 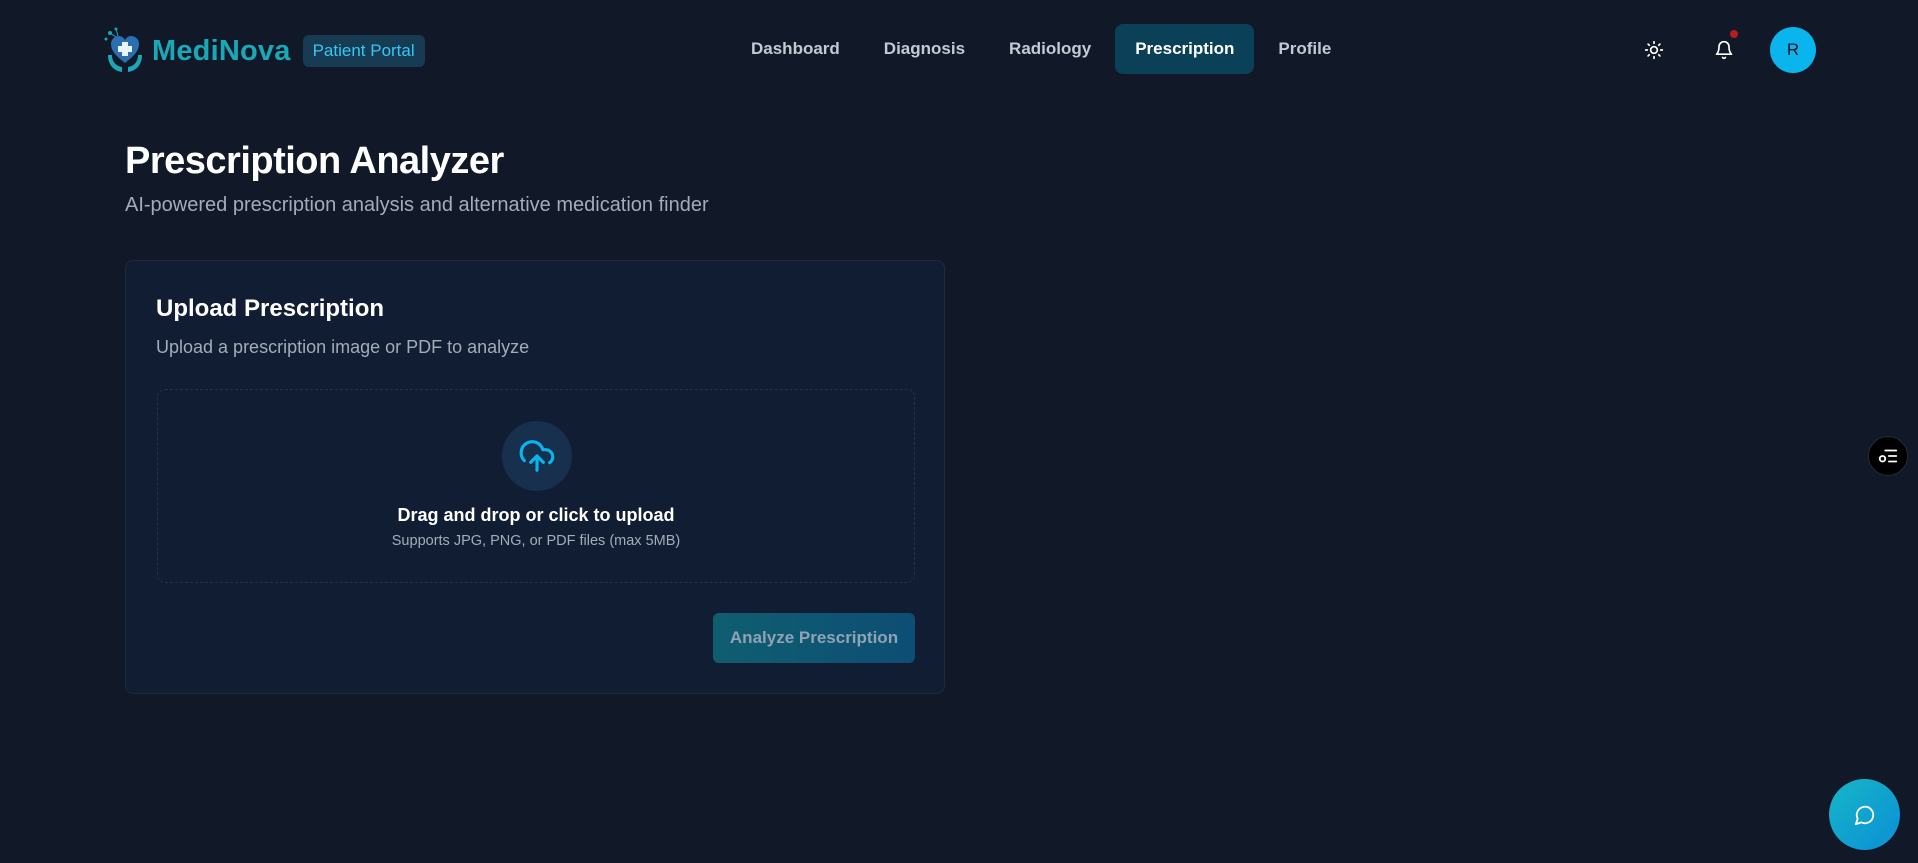 I want to click on notifications-button, so click(x=1724, y=47).